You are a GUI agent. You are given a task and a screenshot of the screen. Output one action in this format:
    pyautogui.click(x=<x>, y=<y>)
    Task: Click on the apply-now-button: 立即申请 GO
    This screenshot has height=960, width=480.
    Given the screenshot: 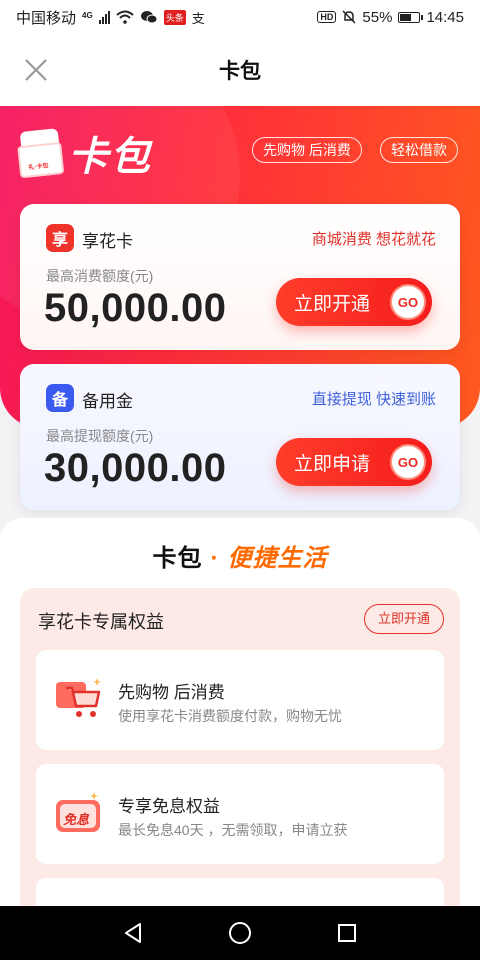 What is the action you would take?
    pyautogui.click(x=354, y=462)
    